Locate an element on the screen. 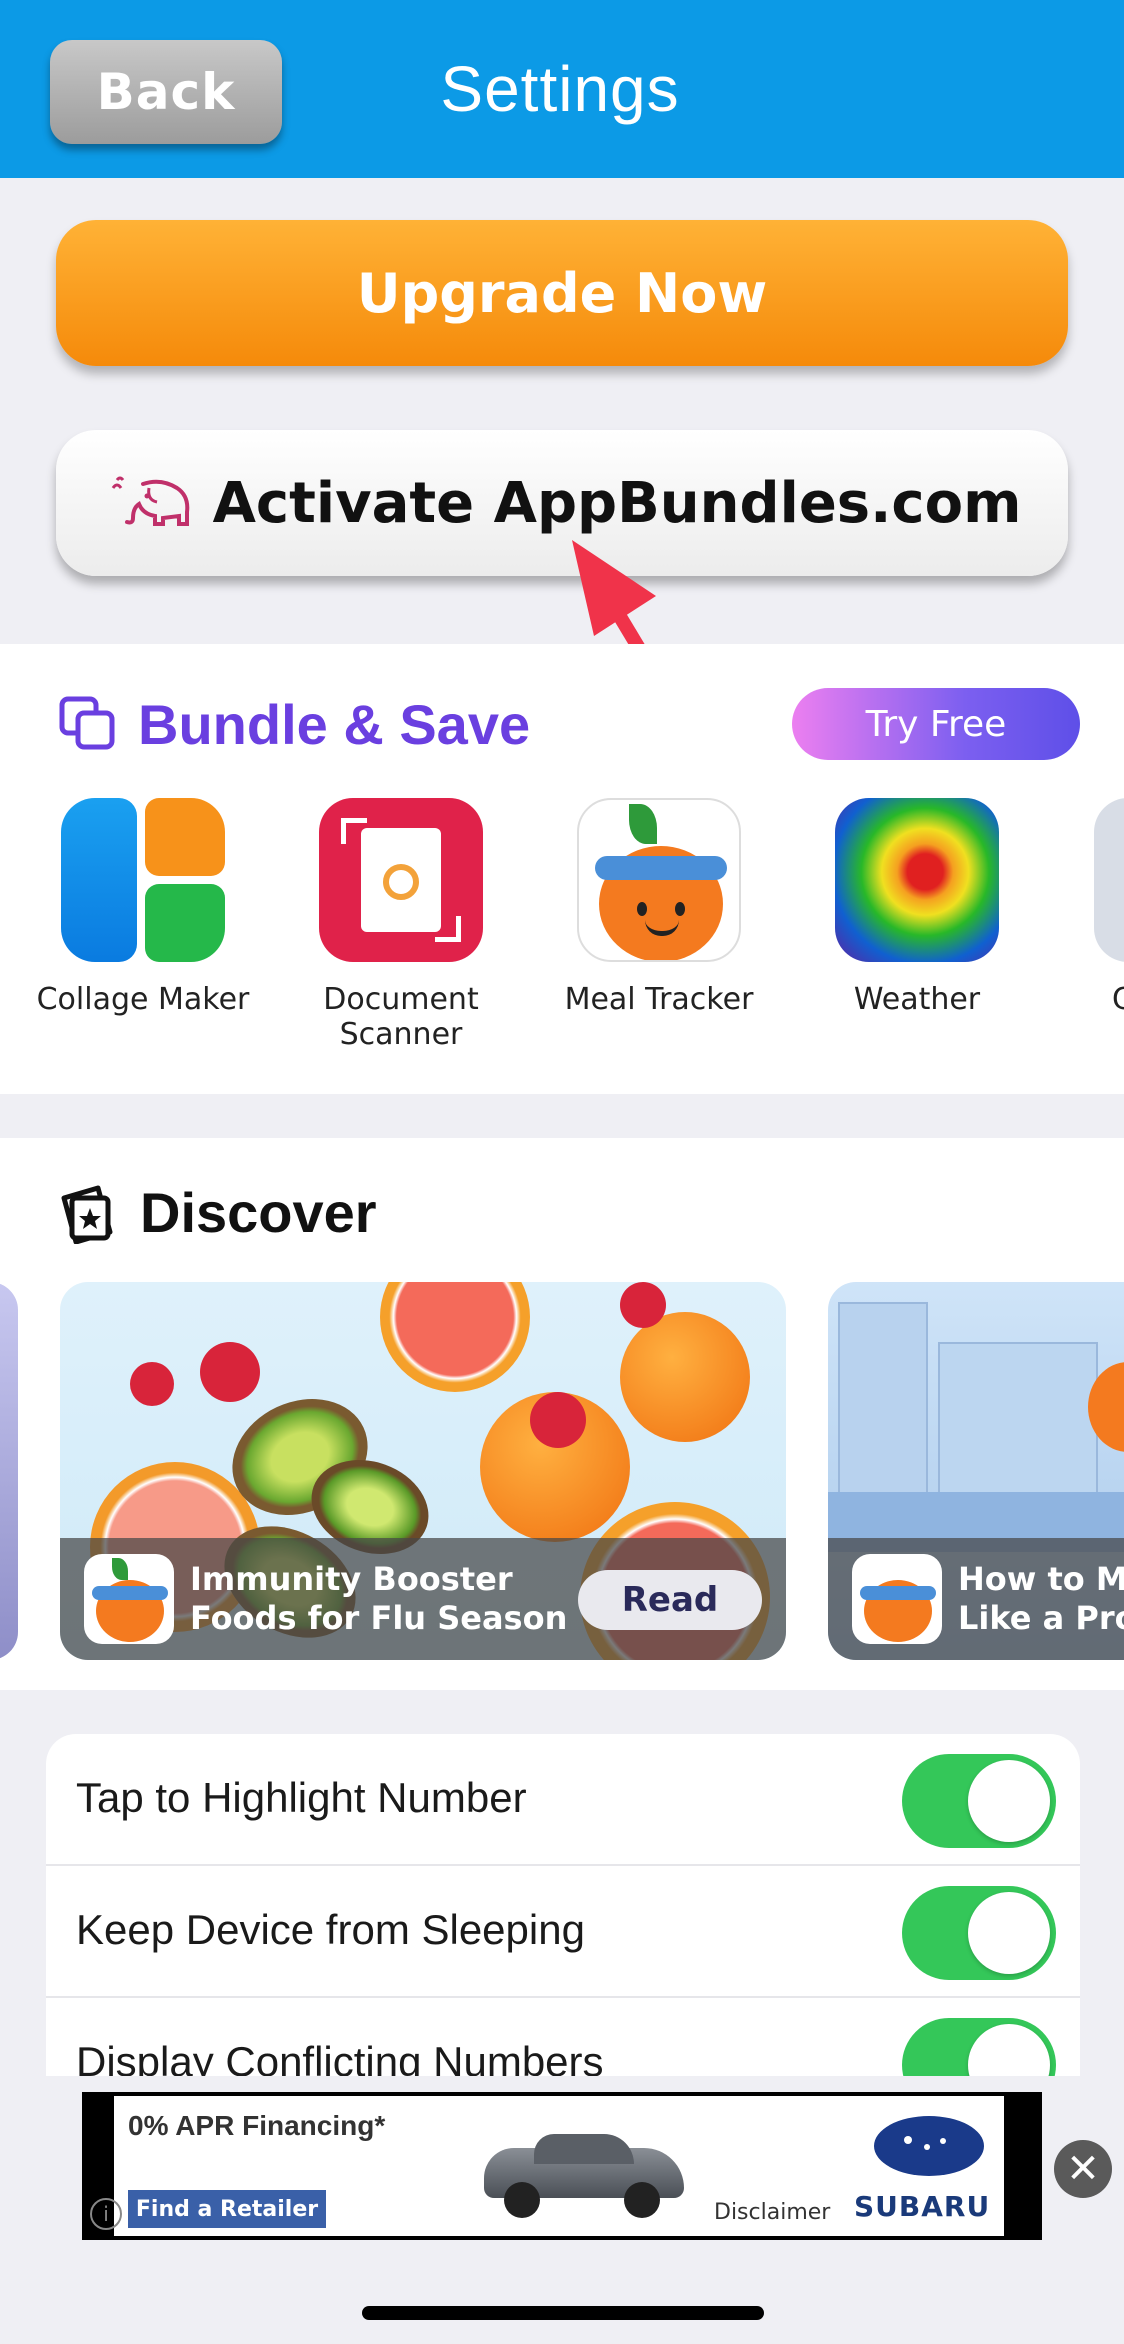 The height and width of the screenshot is (2344, 1124). read-button: Read is located at coordinates (670, 1600).